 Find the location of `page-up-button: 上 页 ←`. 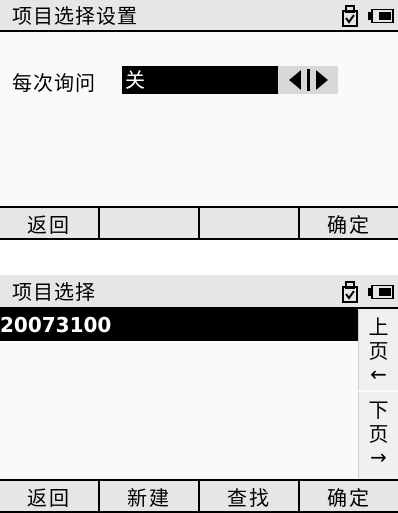

page-up-button: 上 页 ← is located at coordinates (378, 349).